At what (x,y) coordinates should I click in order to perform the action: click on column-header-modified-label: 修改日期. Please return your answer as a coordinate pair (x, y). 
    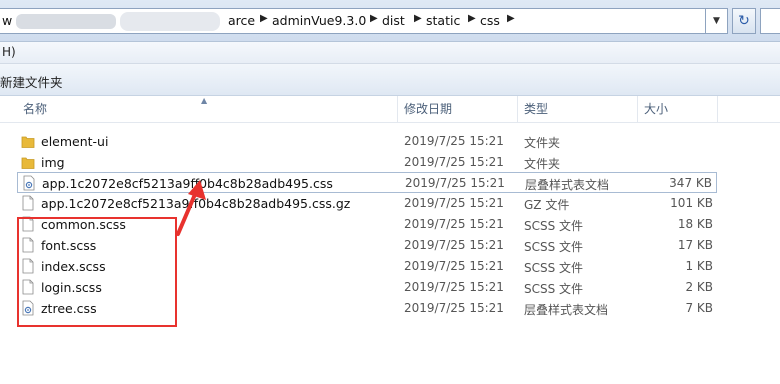
    Looking at the image, I should click on (428, 109).